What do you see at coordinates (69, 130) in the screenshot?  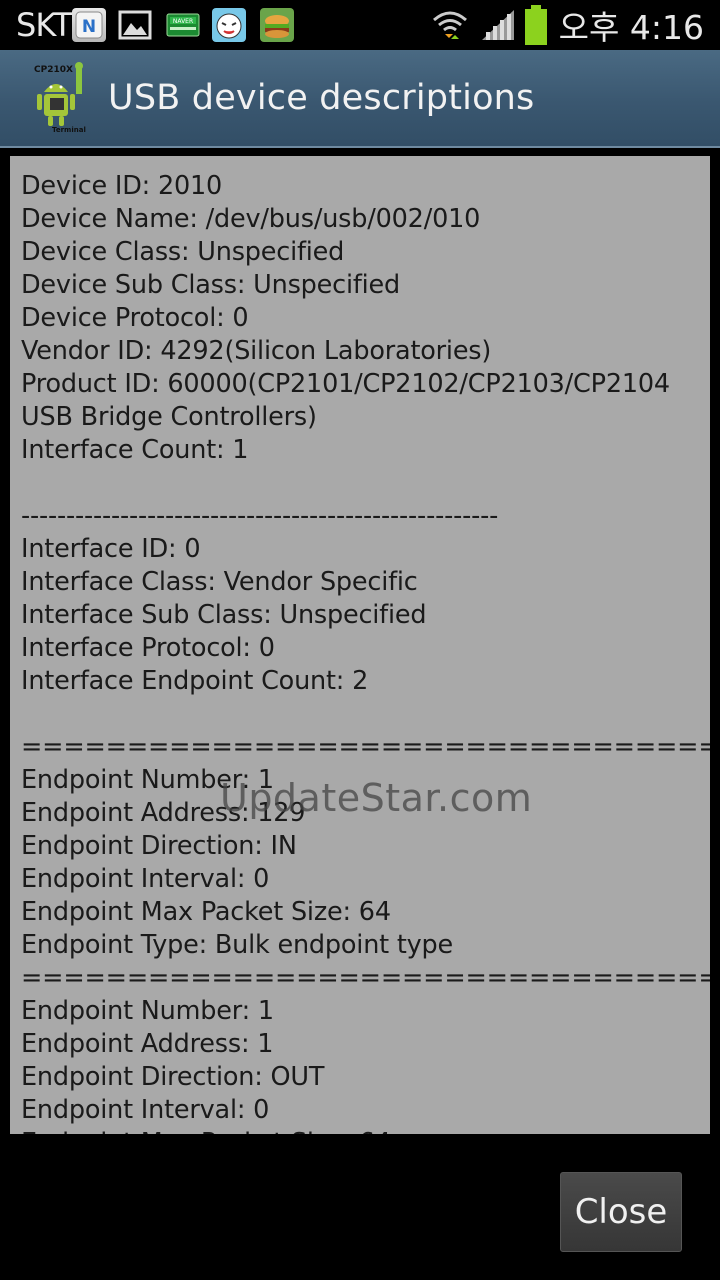 I see `app-icon-sublabel: Terminal` at bounding box center [69, 130].